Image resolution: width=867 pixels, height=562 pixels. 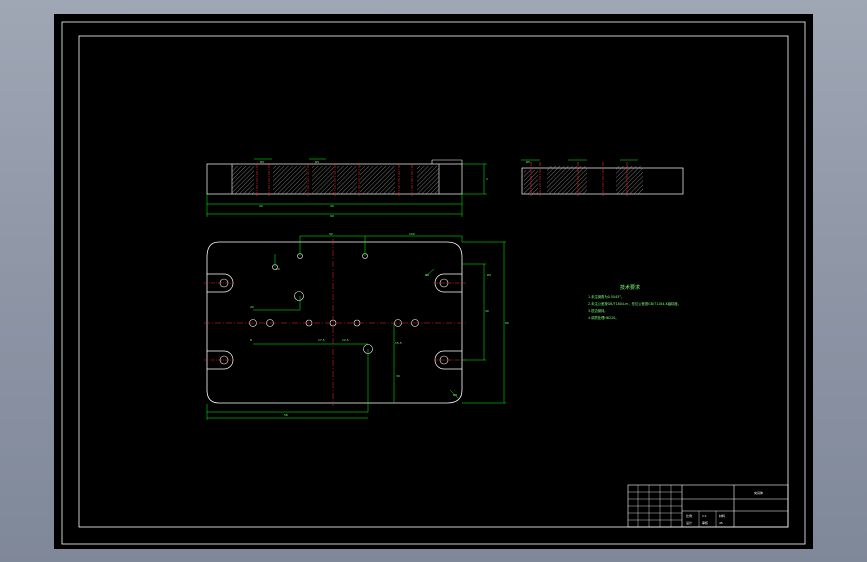 What do you see at coordinates (722, 515) in the screenshot?
I see `title-block-cell: 材料` at bounding box center [722, 515].